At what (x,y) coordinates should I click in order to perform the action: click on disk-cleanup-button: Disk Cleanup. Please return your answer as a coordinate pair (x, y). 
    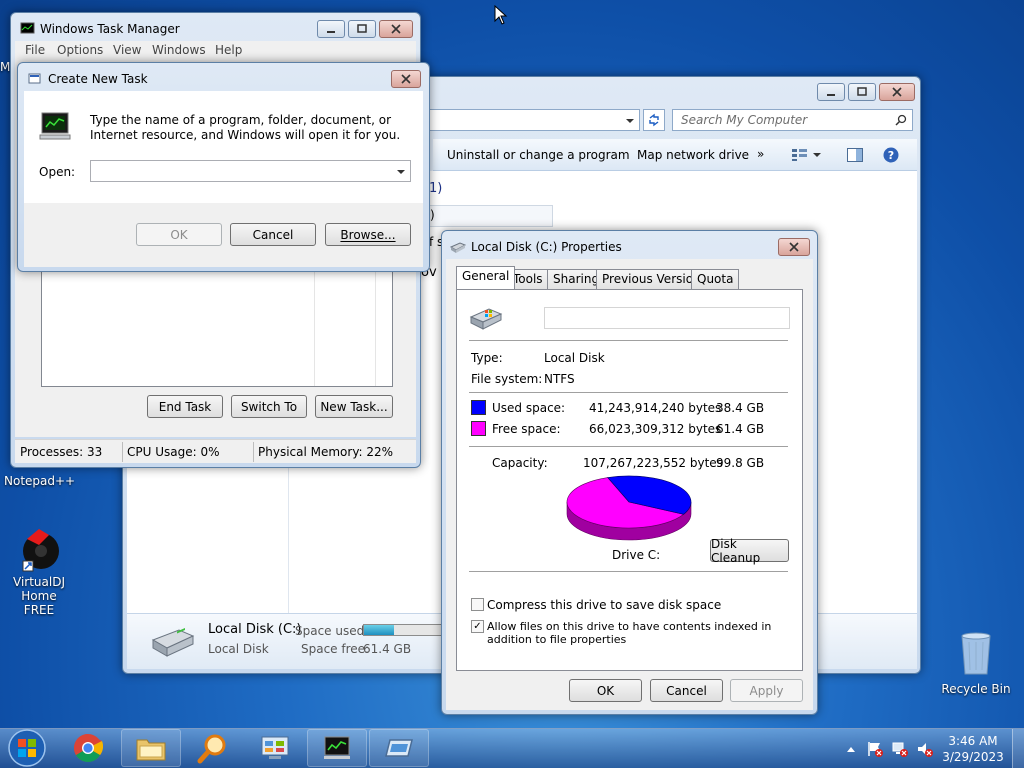
    Looking at the image, I should click on (749, 551).